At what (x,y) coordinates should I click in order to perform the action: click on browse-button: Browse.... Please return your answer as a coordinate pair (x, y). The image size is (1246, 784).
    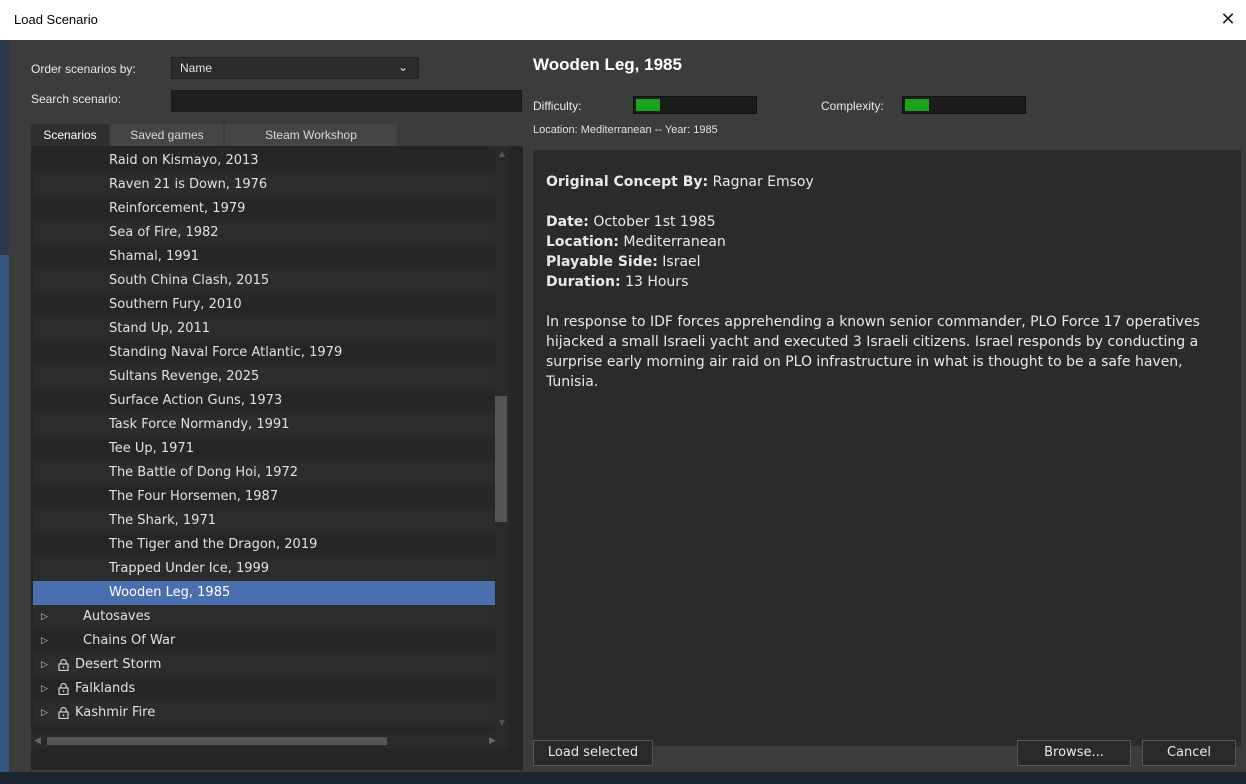
    Looking at the image, I should click on (1074, 753).